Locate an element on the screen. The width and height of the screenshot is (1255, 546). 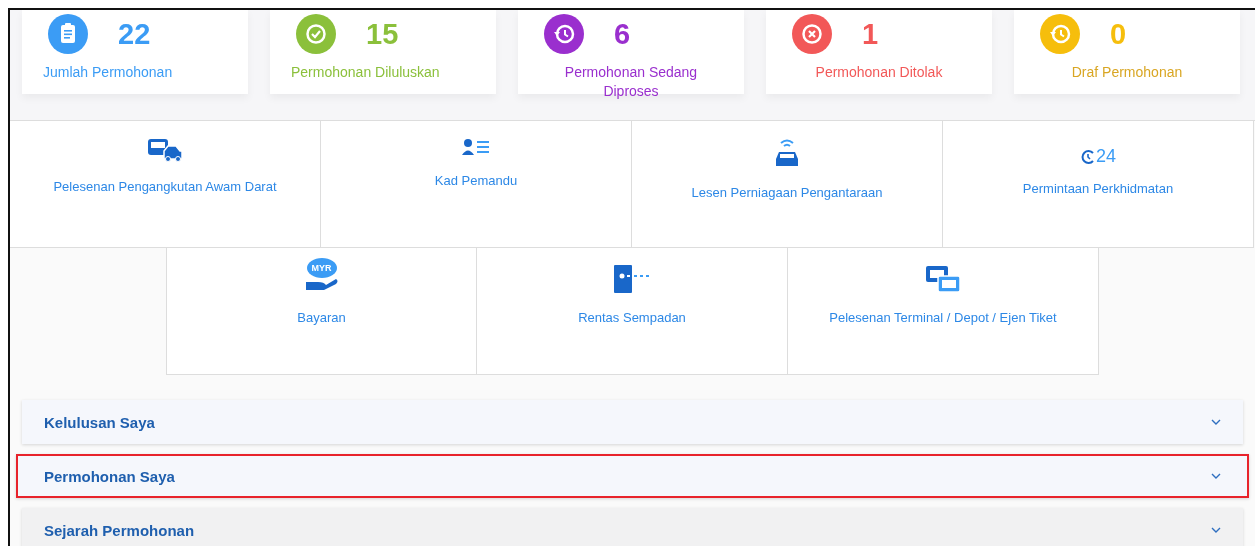
vehicles-icon is located at coordinates (165, 150).